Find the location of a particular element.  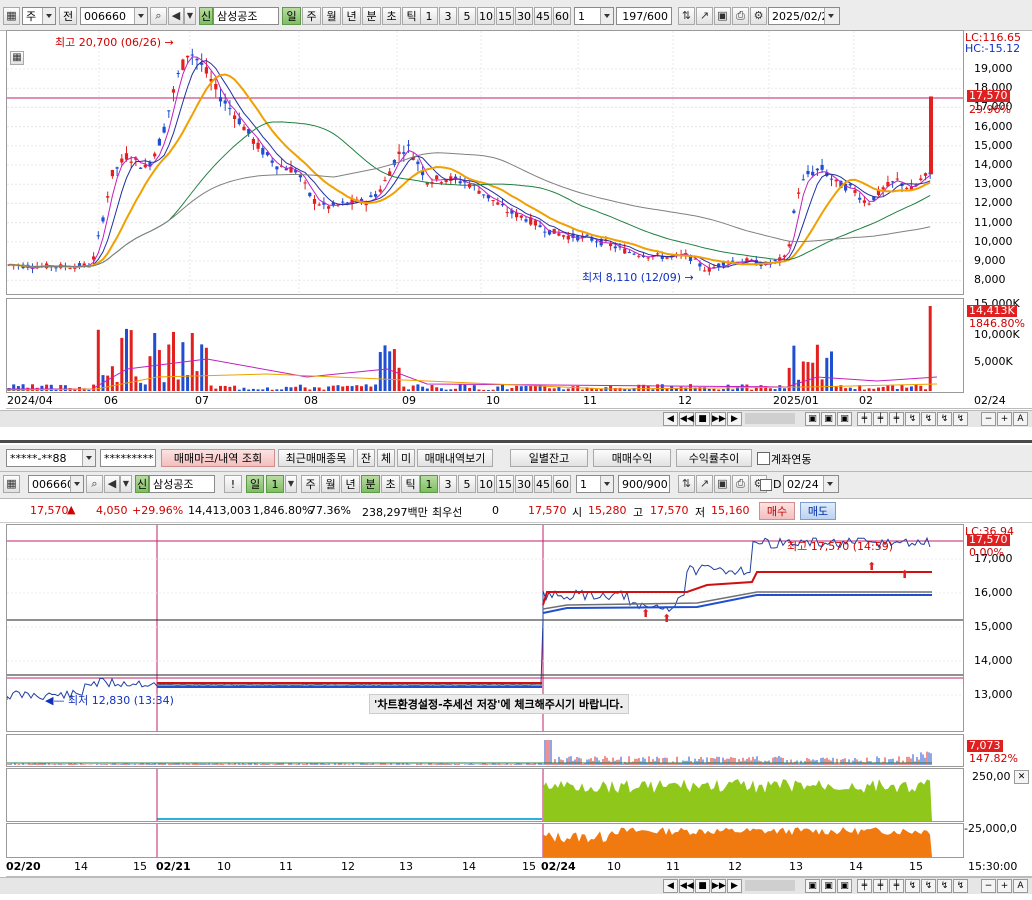

period-button-2: 월 is located at coordinates (331, 16).